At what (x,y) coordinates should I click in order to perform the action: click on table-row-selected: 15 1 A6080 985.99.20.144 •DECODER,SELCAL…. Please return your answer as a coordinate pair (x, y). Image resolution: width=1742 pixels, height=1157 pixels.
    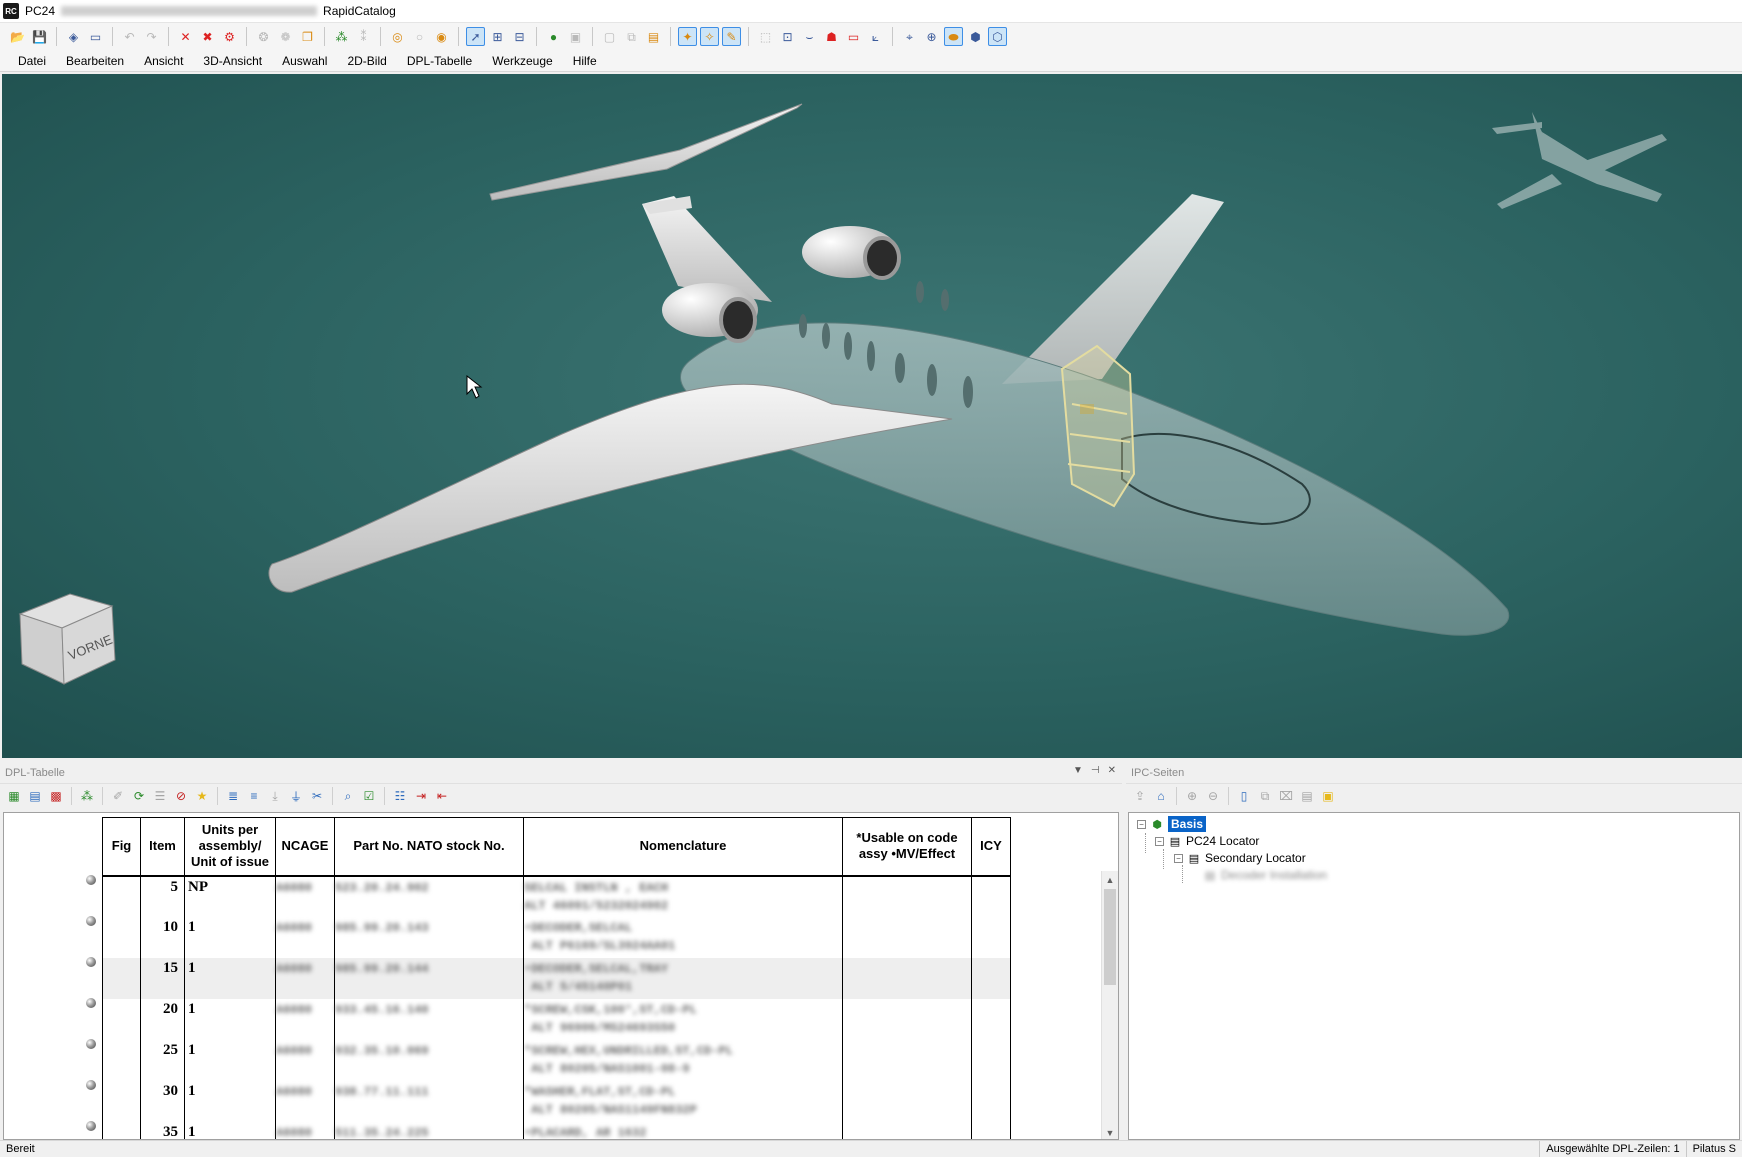
    Looking at the image, I should click on (556, 978).